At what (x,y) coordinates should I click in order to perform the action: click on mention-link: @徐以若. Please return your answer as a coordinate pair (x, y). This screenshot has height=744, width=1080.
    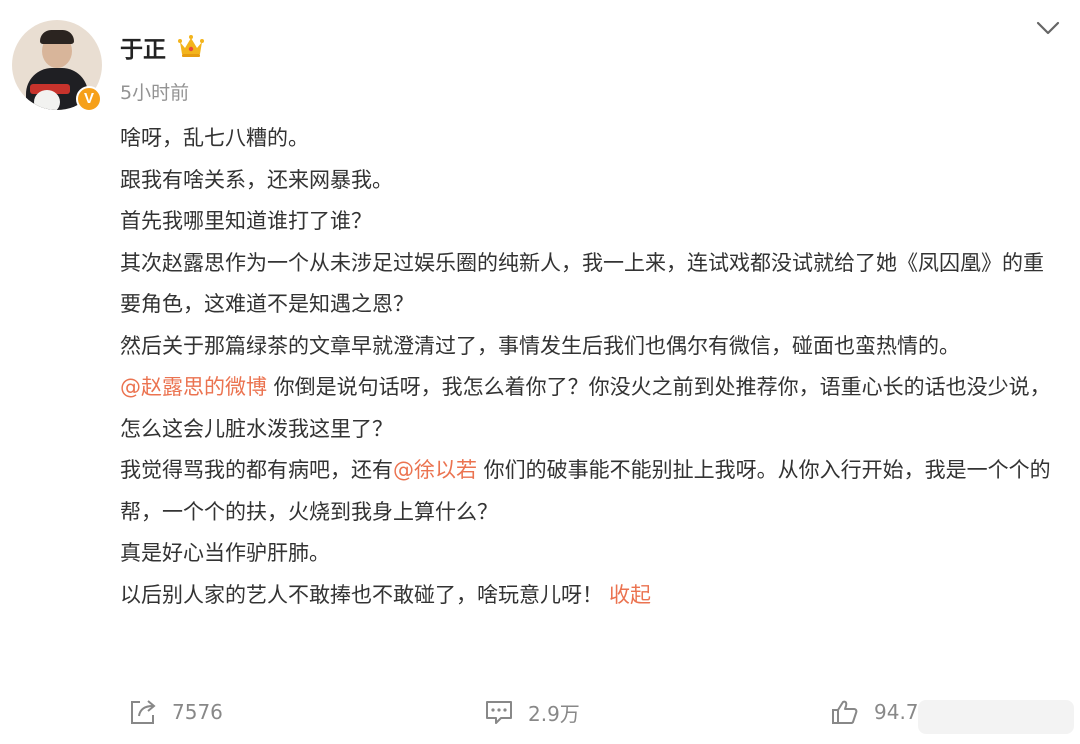
    Looking at the image, I should click on (435, 470).